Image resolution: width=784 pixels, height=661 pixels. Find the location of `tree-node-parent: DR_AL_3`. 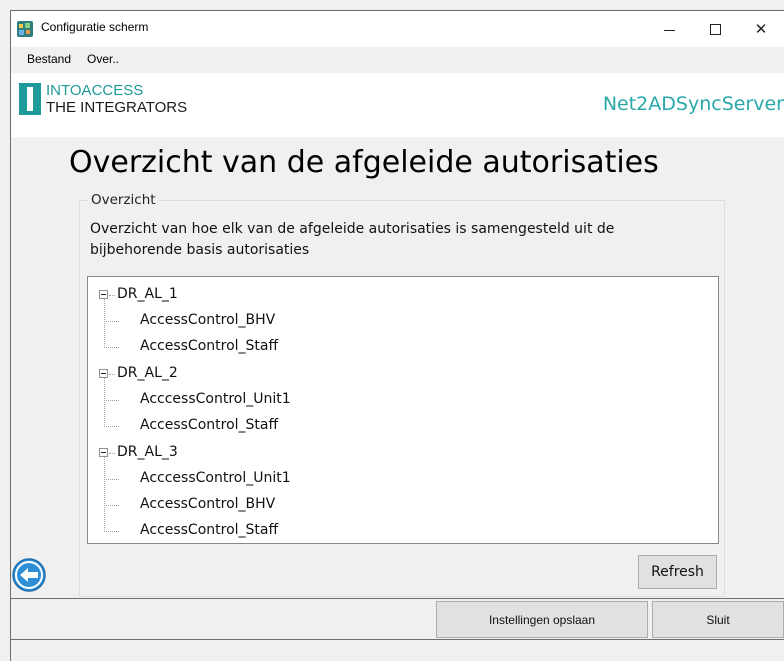

tree-node-parent: DR_AL_3 is located at coordinates (147, 452).